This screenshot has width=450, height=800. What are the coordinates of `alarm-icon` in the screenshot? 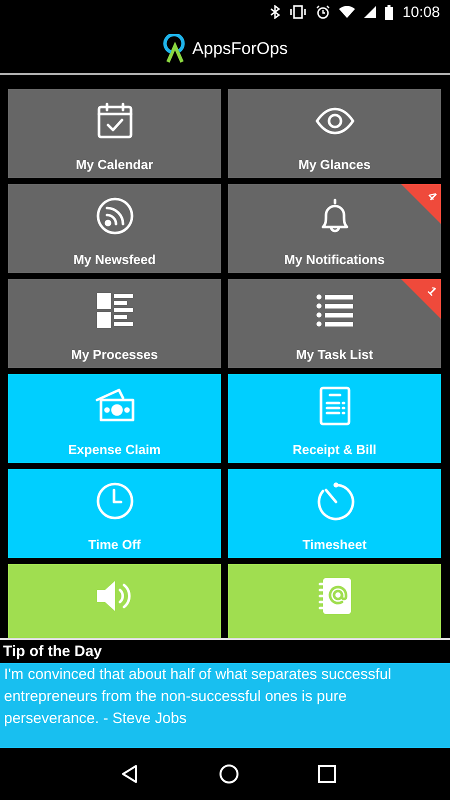 It's located at (323, 12).